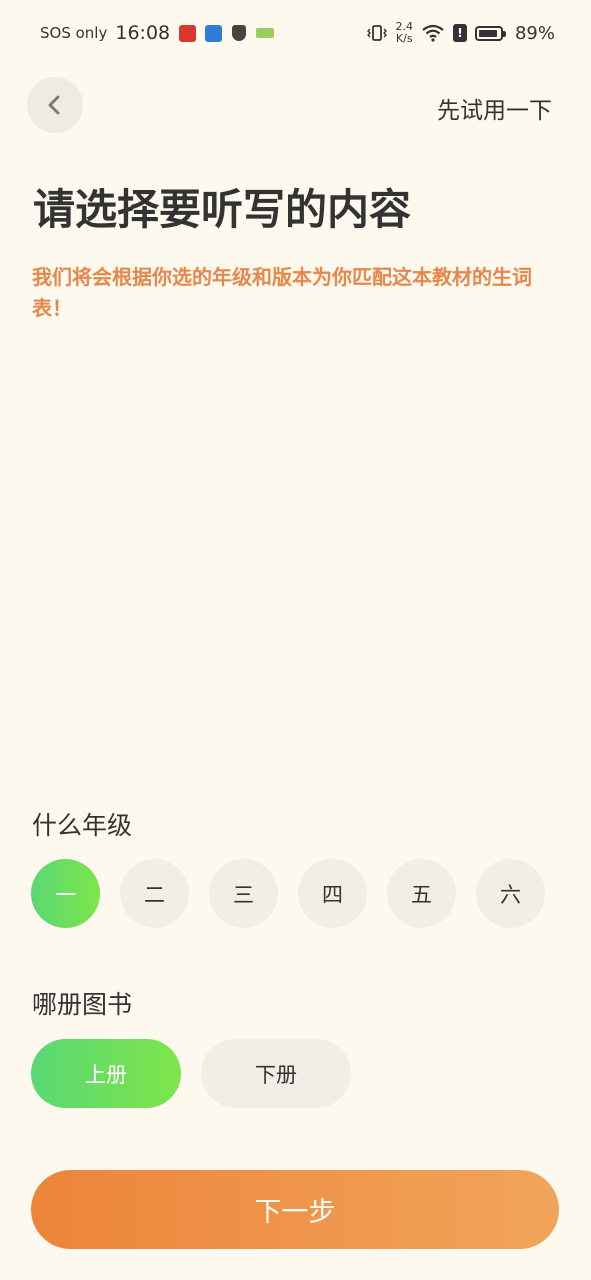 This screenshot has height=1280, width=591. Describe the element at coordinates (295, 33) in the screenshot. I see `status-bar: SOS only 16:08 2.4 K/s ! 89%` at that location.